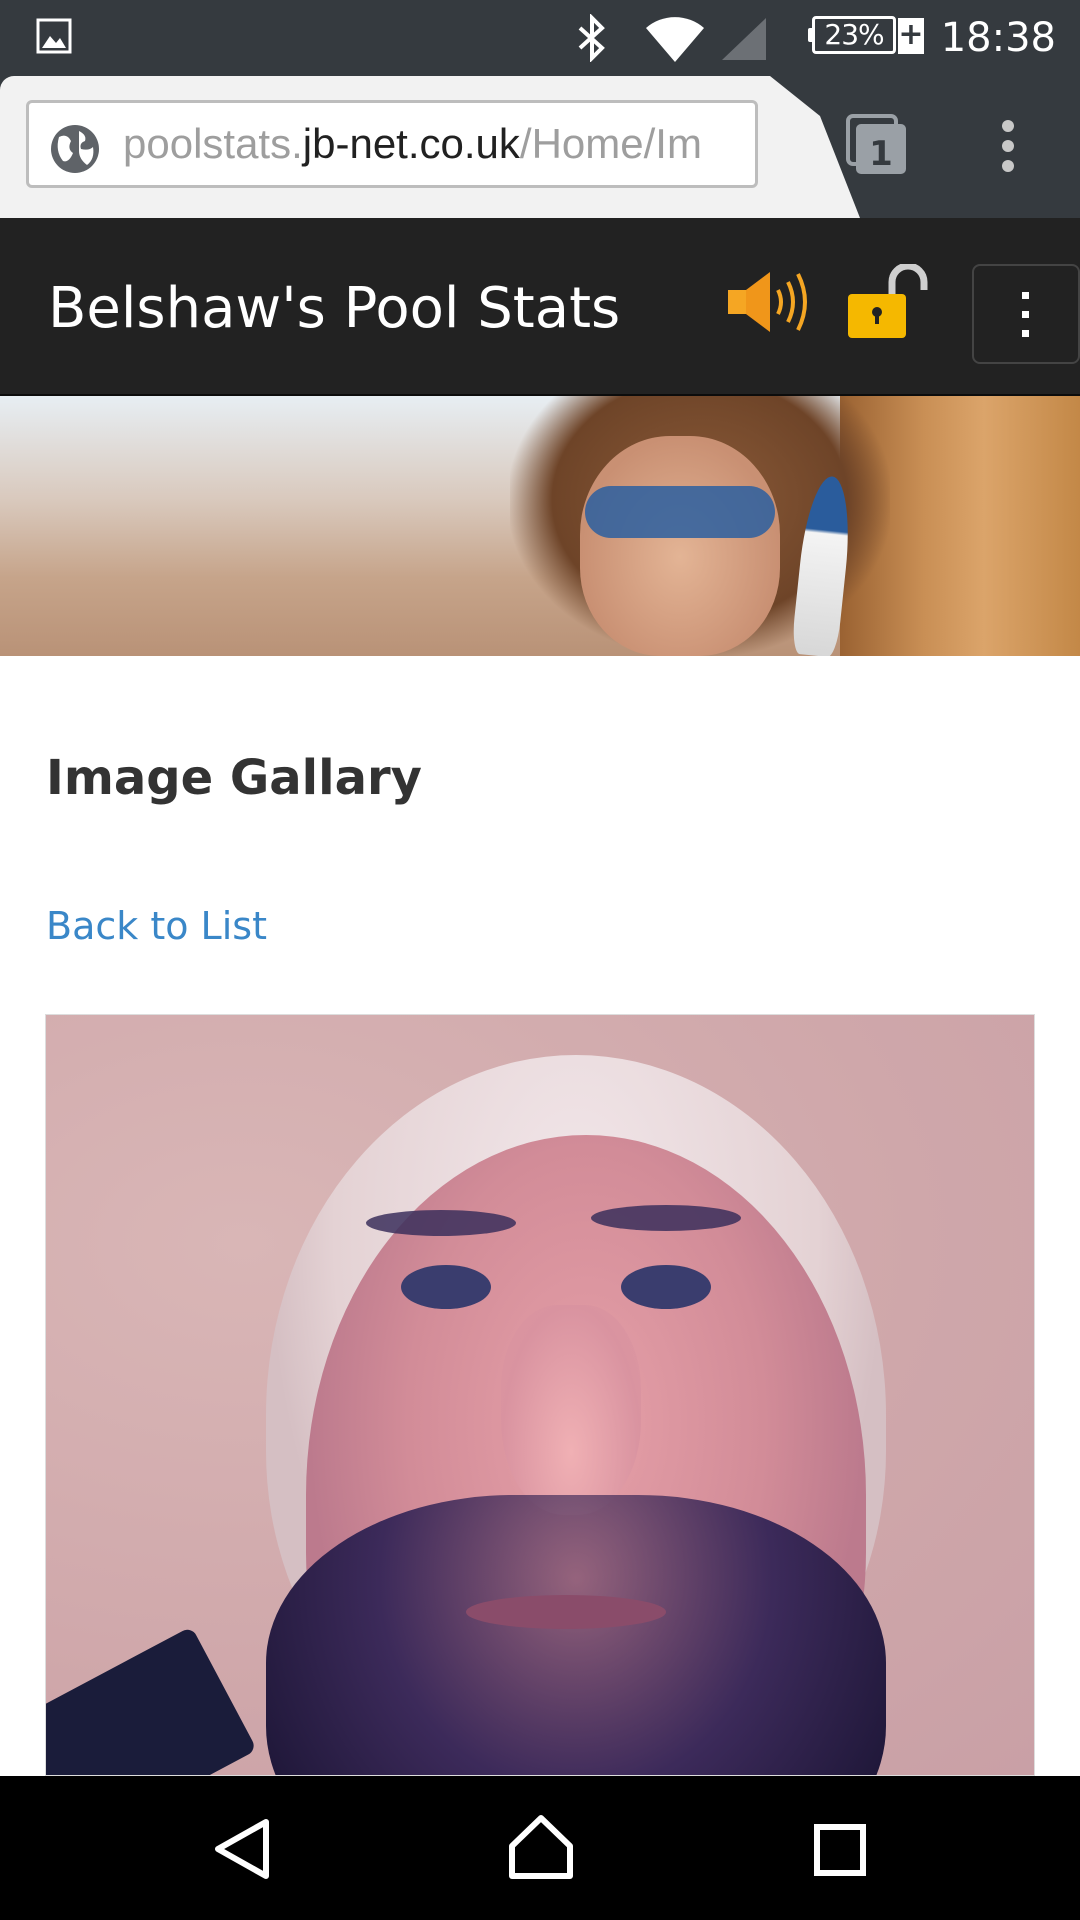 The height and width of the screenshot is (1920, 1080). What do you see at coordinates (540, 526) in the screenshot?
I see `header-banner-image` at bounding box center [540, 526].